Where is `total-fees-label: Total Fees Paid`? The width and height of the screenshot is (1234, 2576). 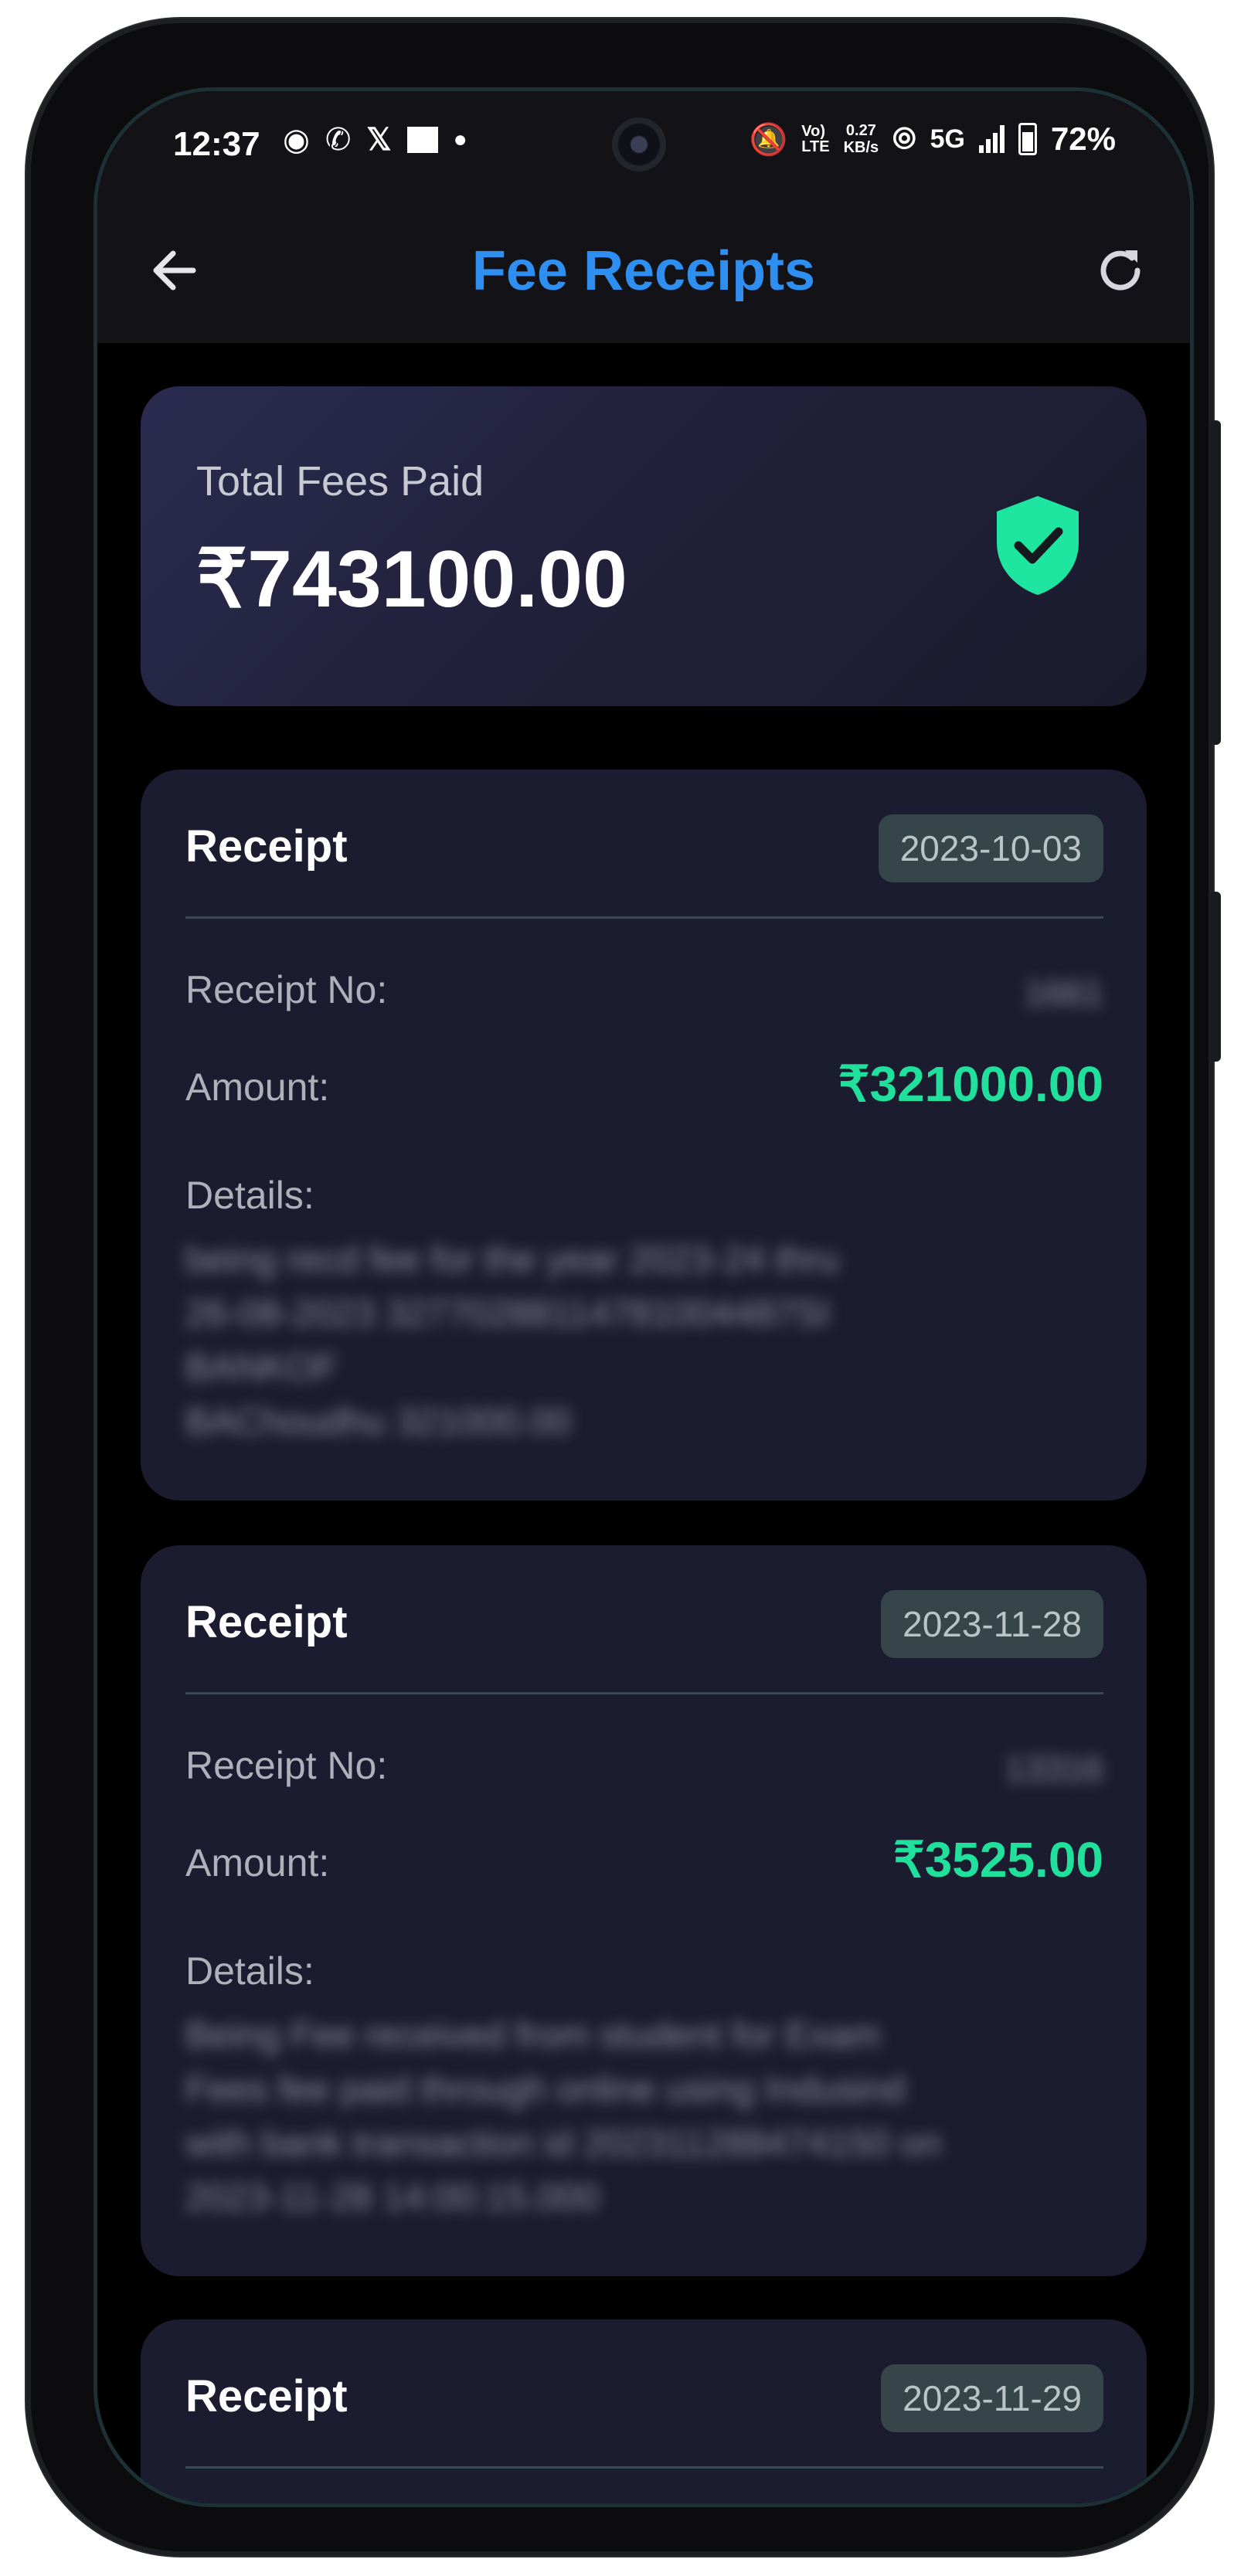 total-fees-label: Total Fees Paid is located at coordinates (340, 481).